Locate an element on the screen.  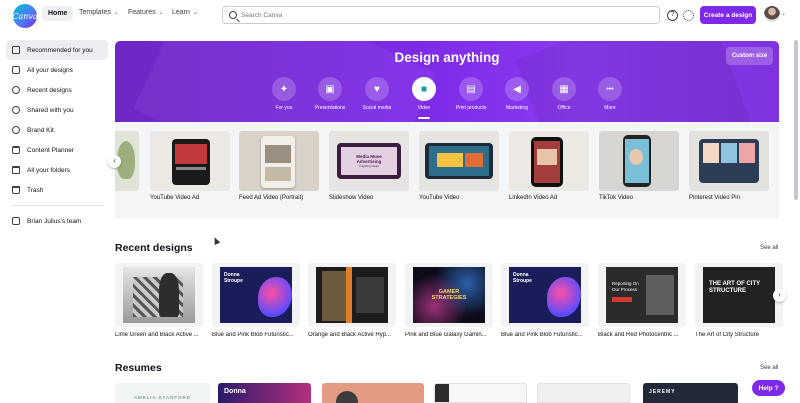
template-label: Feed Ad Video (Portrait) is located at coordinates (271, 198).